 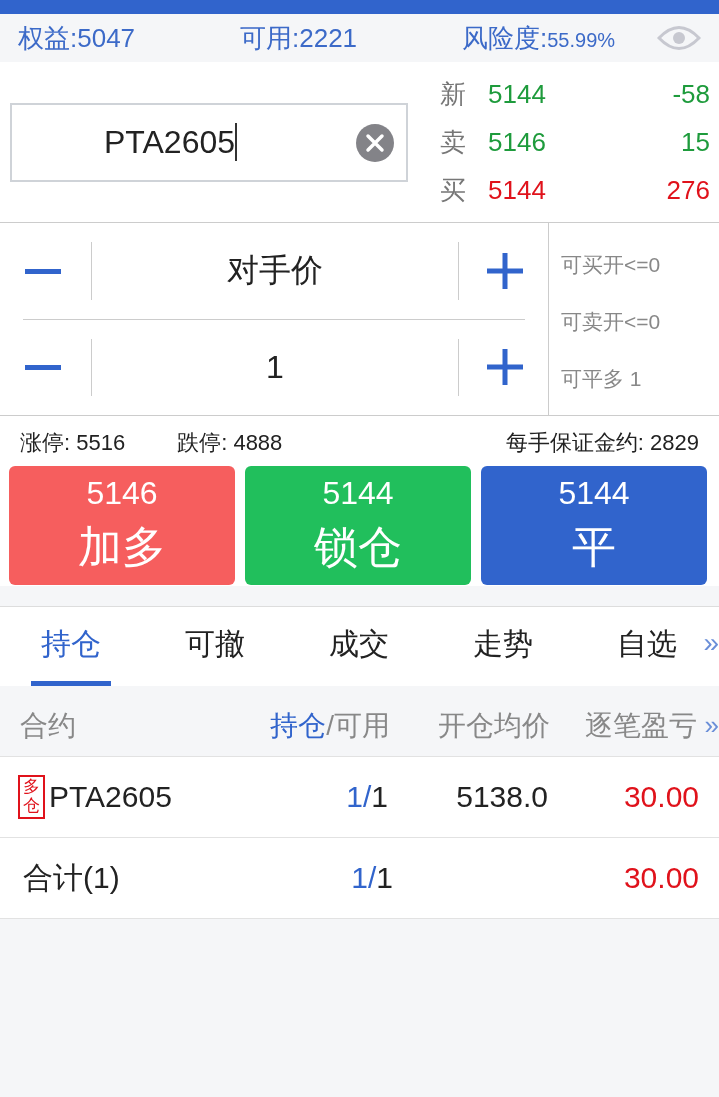 What do you see at coordinates (209, 142) in the screenshot?
I see `contract-field: PTA2605` at bounding box center [209, 142].